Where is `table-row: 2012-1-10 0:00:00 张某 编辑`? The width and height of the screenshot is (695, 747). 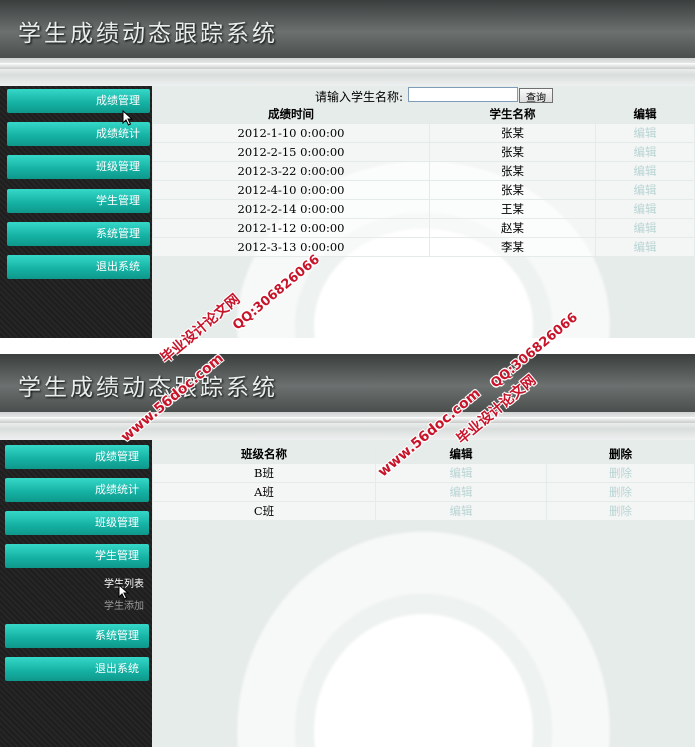
table-row: 2012-1-10 0:00:00 张某 编辑 is located at coordinates (423, 133).